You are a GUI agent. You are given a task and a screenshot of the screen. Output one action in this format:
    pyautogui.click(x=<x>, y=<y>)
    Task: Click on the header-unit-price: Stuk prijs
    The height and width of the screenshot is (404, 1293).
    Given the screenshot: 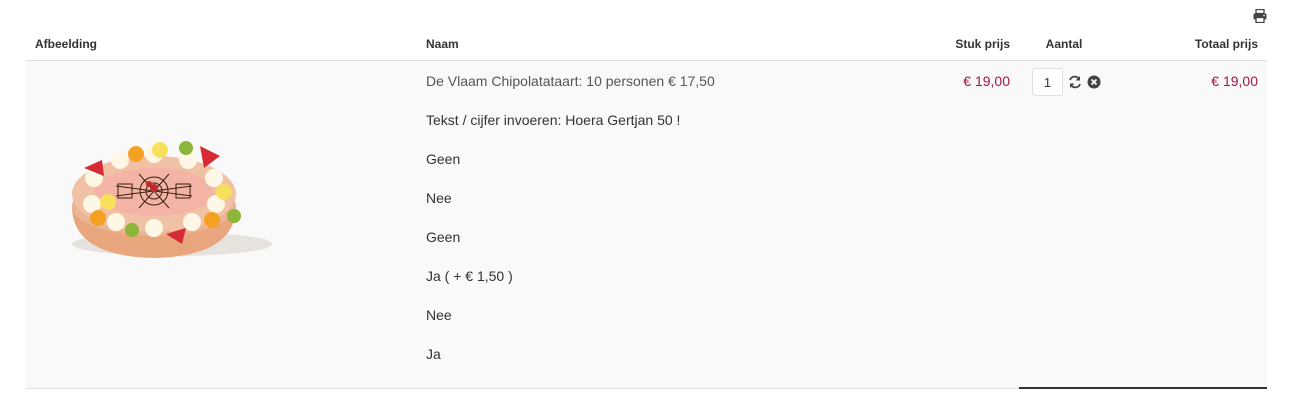 What is the action you would take?
    pyautogui.click(x=968, y=44)
    